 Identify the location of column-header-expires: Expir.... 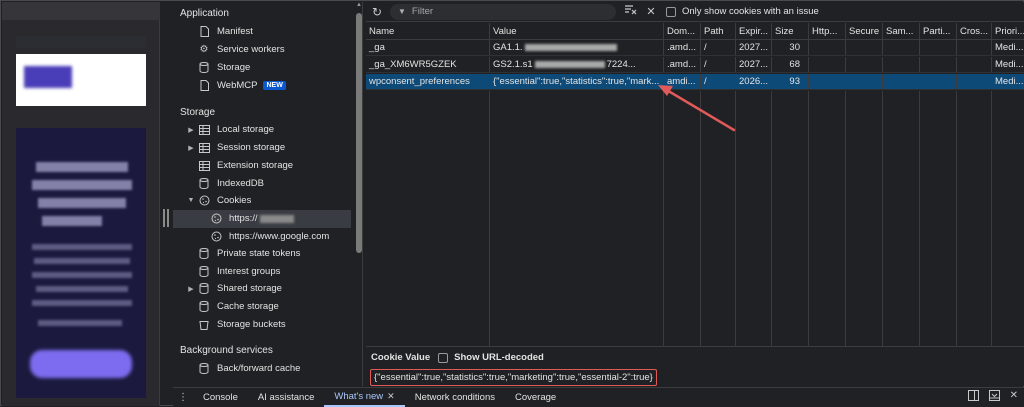
(754, 31).